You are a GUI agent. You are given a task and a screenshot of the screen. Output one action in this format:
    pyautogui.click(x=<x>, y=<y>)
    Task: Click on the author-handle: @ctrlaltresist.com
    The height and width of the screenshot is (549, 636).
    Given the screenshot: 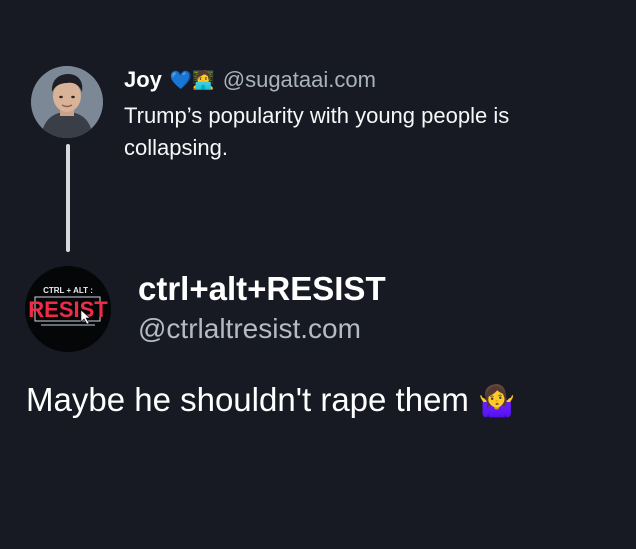 What is the action you would take?
    pyautogui.click(x=249, y=329)
    